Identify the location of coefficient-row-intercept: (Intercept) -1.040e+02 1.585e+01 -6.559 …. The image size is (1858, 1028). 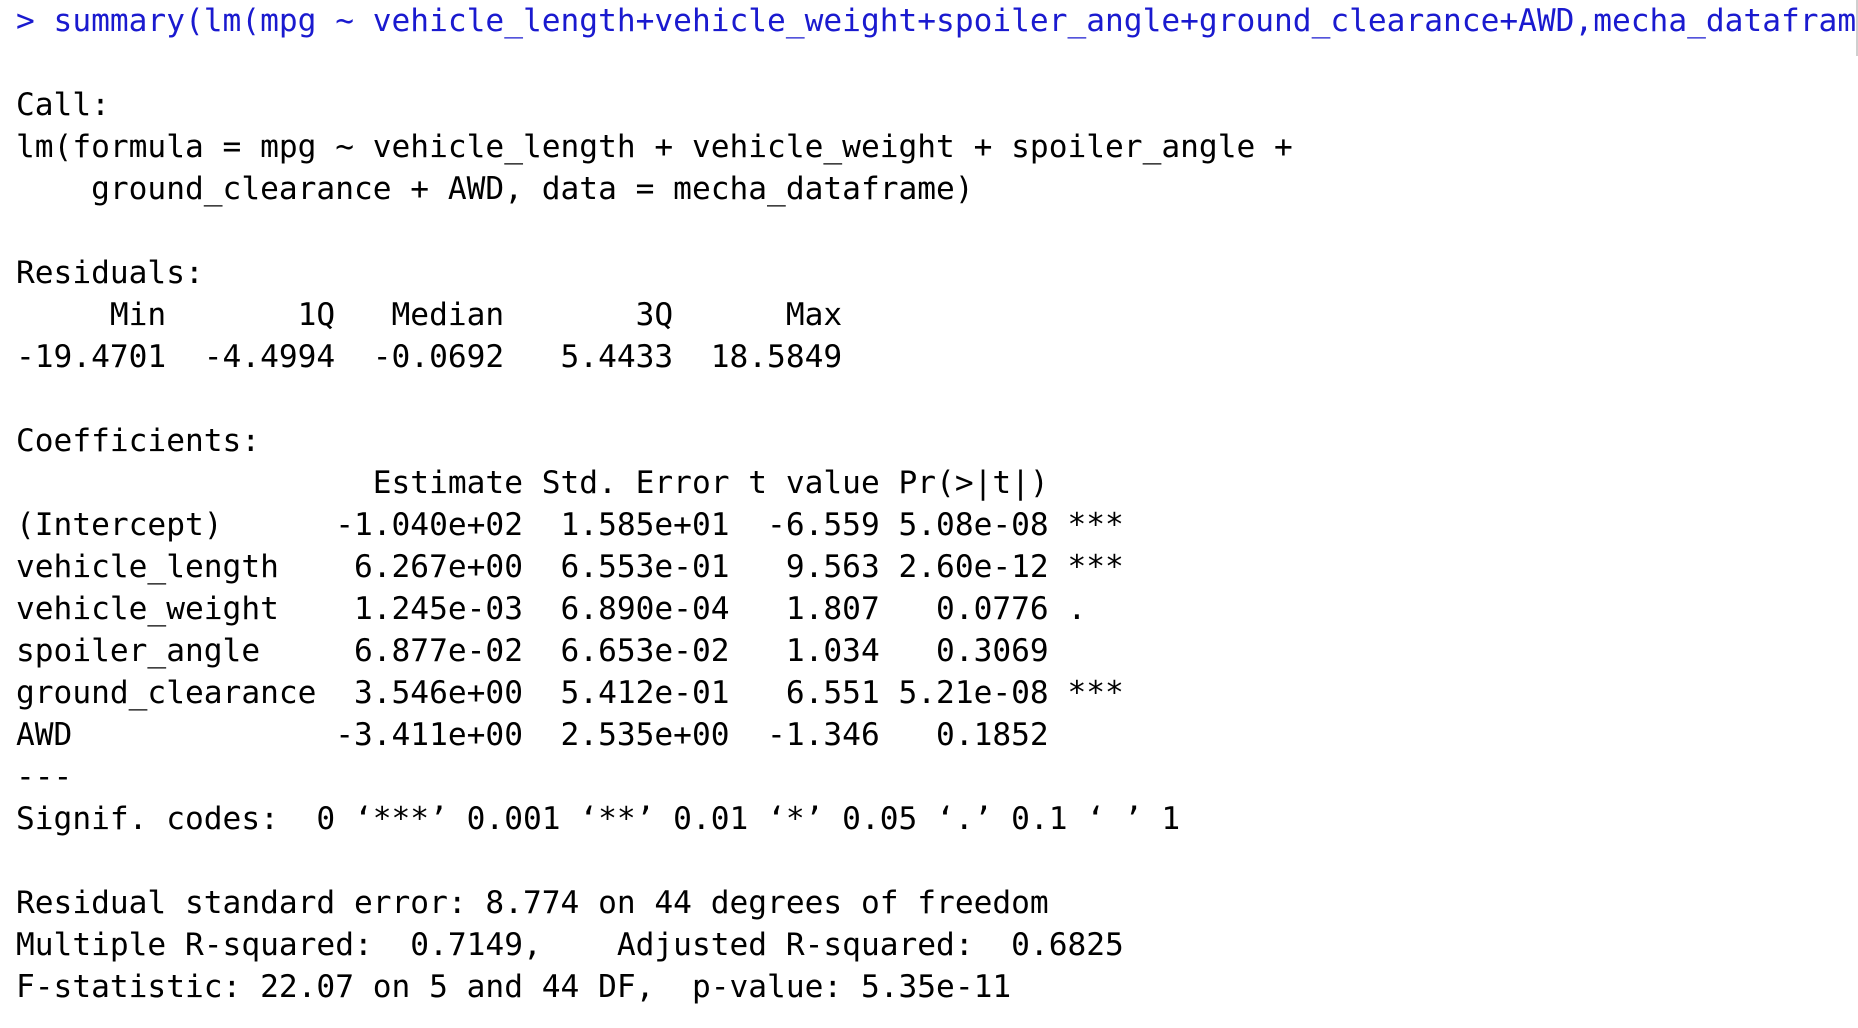
(570, 525).